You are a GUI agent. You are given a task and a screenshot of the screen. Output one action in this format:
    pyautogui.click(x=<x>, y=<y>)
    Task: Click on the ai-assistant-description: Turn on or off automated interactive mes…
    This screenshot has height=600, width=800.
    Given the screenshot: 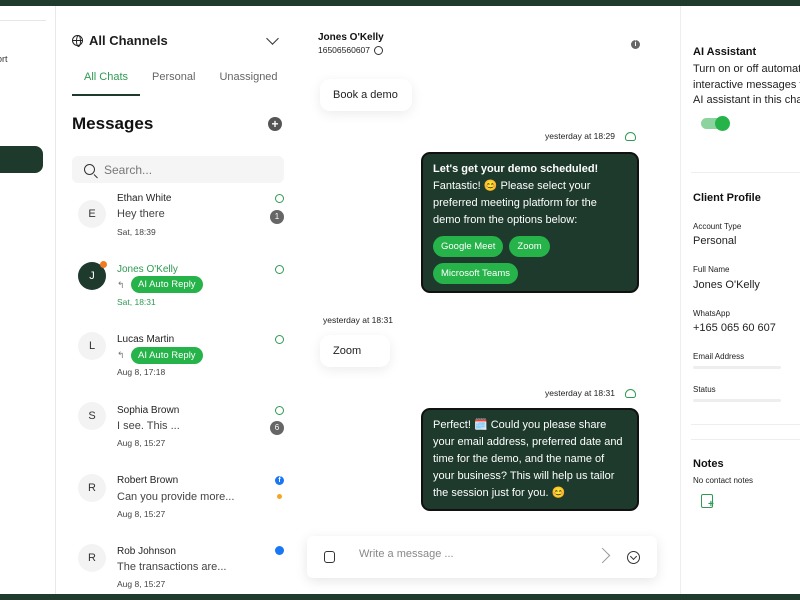 What is the action you would take?
    pyautogui.click(x=746, y=84)
    